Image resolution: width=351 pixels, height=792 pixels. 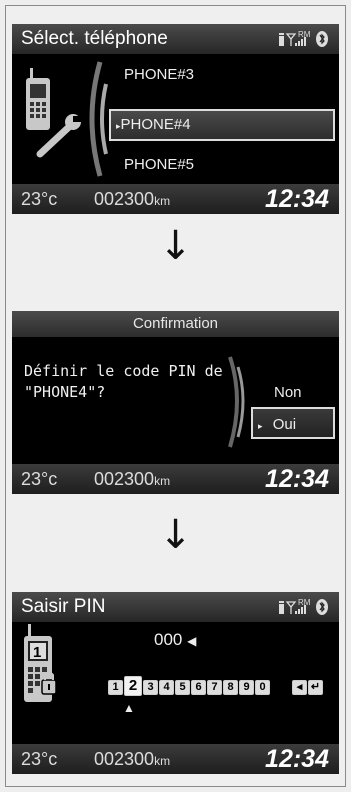 I want to click on dialog-title: Confirmation, so click(x=175, y=324).